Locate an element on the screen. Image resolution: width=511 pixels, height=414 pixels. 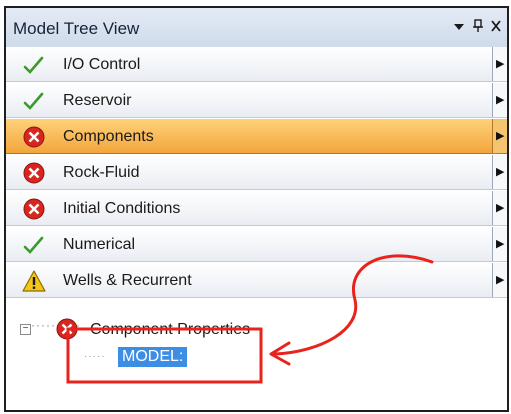
warning-icon is located at coordinates (34, 281).